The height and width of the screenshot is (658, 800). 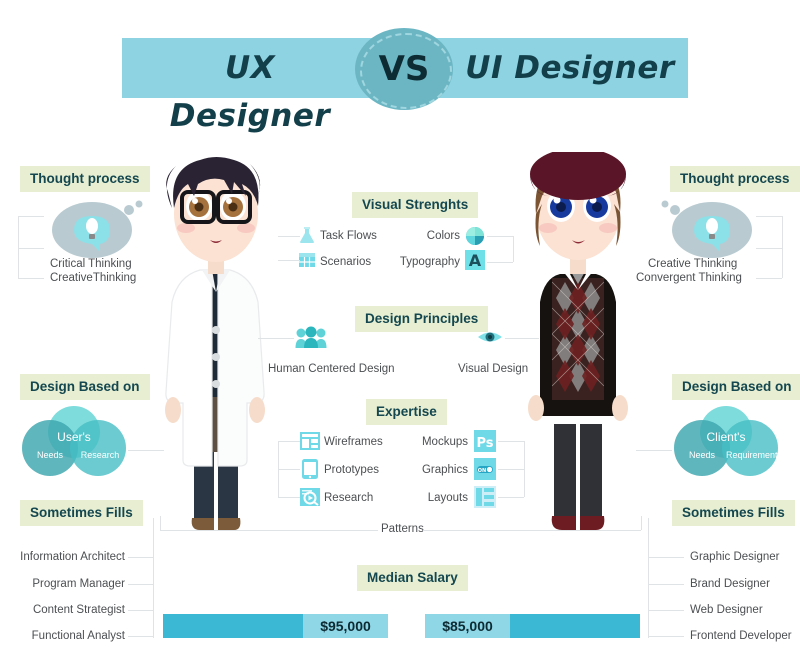 I want to click on venn-diagram-right: Client's Needs Requirements, so click(x=727, y=441).